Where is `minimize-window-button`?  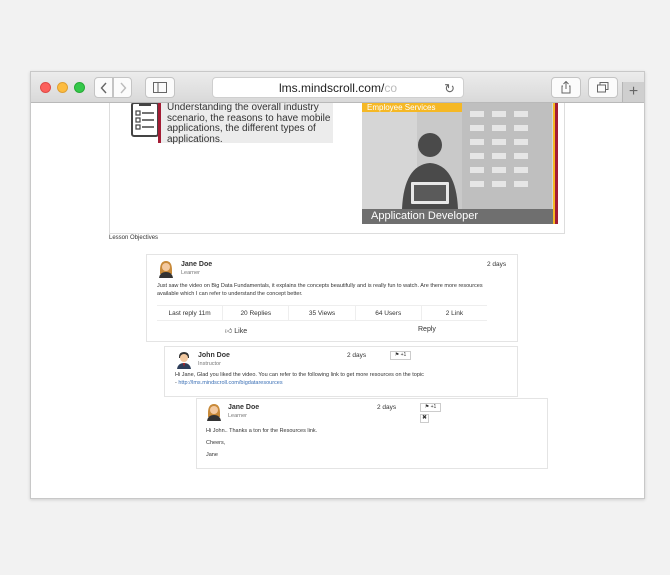
minimize-window-button is located at coordinates (62, 87).